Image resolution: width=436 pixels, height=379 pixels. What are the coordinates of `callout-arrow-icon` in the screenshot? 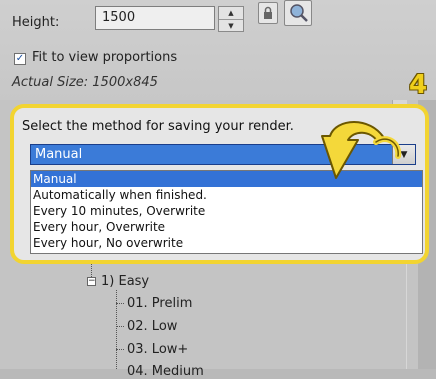 It's located at (361, 150).